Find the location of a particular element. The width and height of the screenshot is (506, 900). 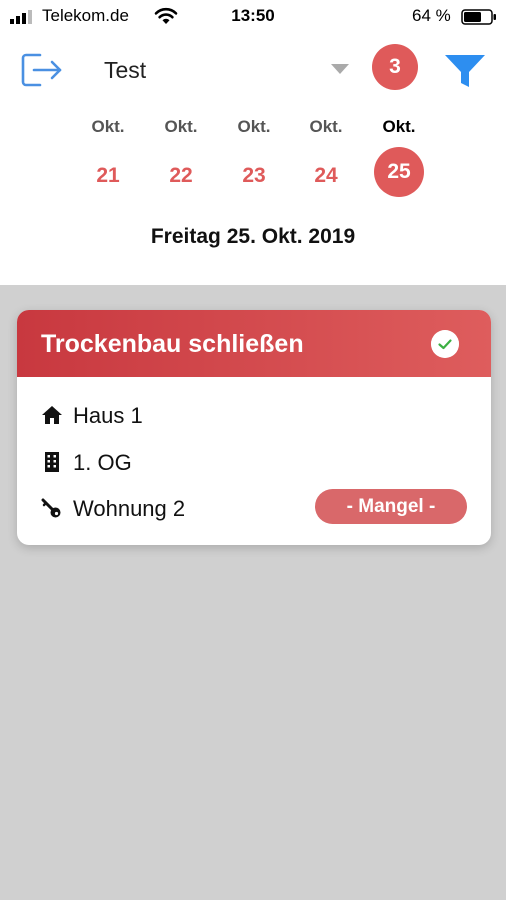

battery-icon is located at coordinates (478, 17).